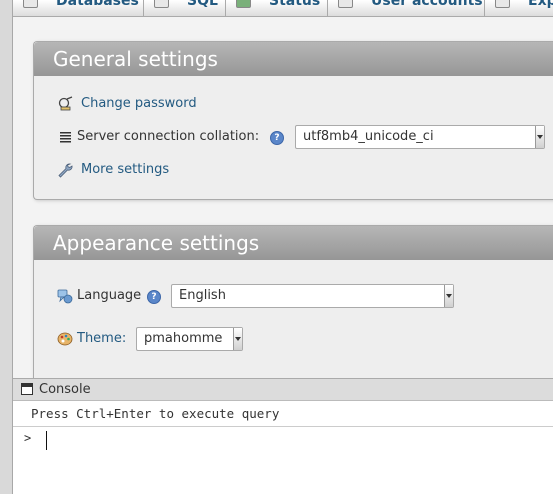 The height and width of the screenshot is (494, 553). What do you see at coordinates (293, 104) in the screenshot?
I see `change-password-row: Change password` at bounding box center [293, 104].